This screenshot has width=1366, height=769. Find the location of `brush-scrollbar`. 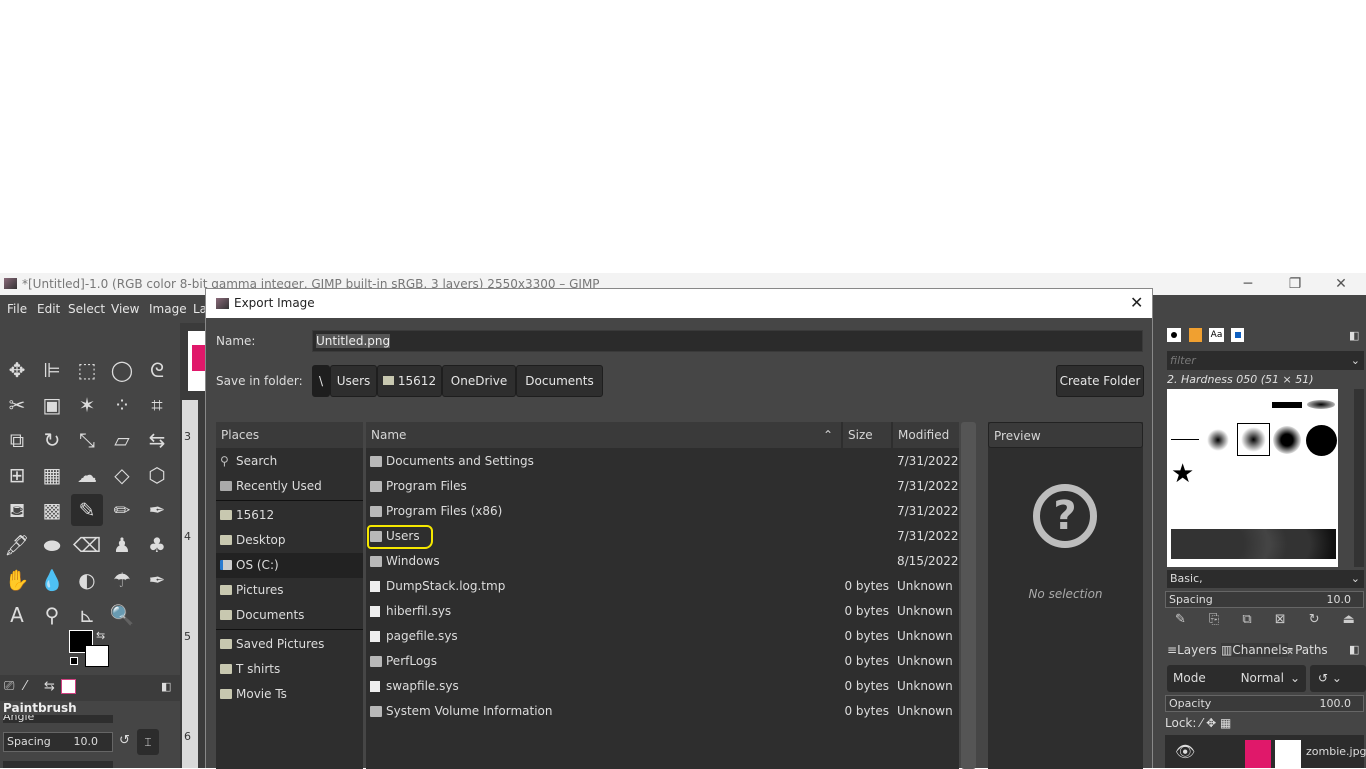

brush-scrollbar is located at coordinates (1359, 478).